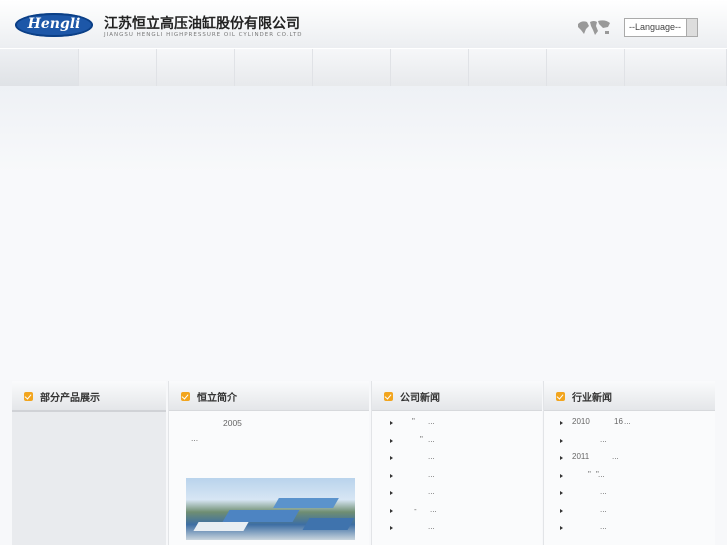 The height and width of the screenshot is (545, 727). Describe the element at coordinates (457, 396) in the screenshot. I see `company-news-header: 公司新闻` at that location.